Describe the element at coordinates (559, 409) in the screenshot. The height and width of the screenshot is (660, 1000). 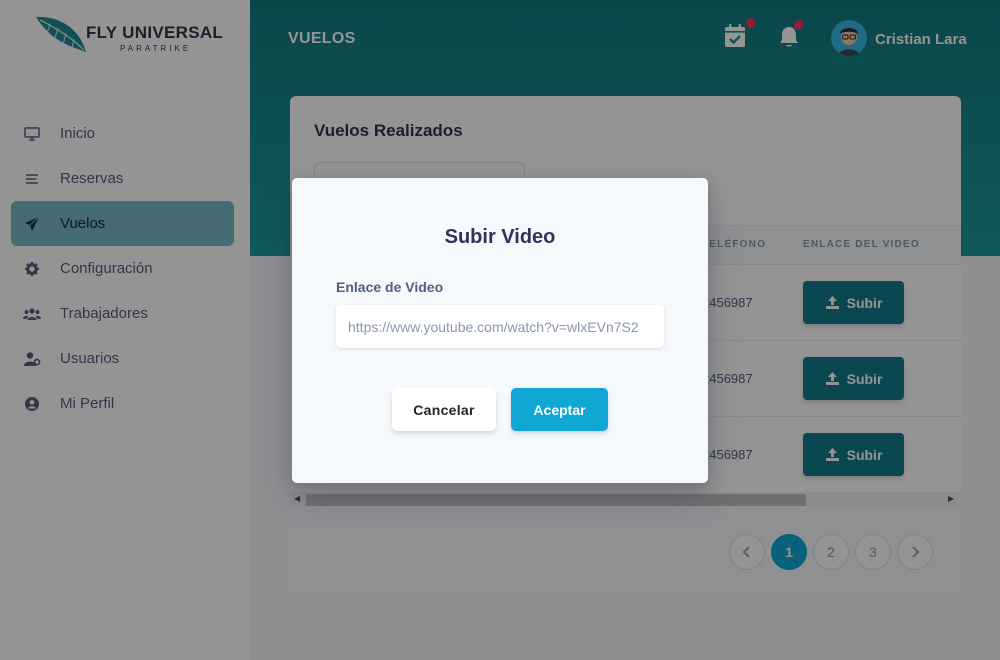
I see `accept-button: Aceptar` at that location.